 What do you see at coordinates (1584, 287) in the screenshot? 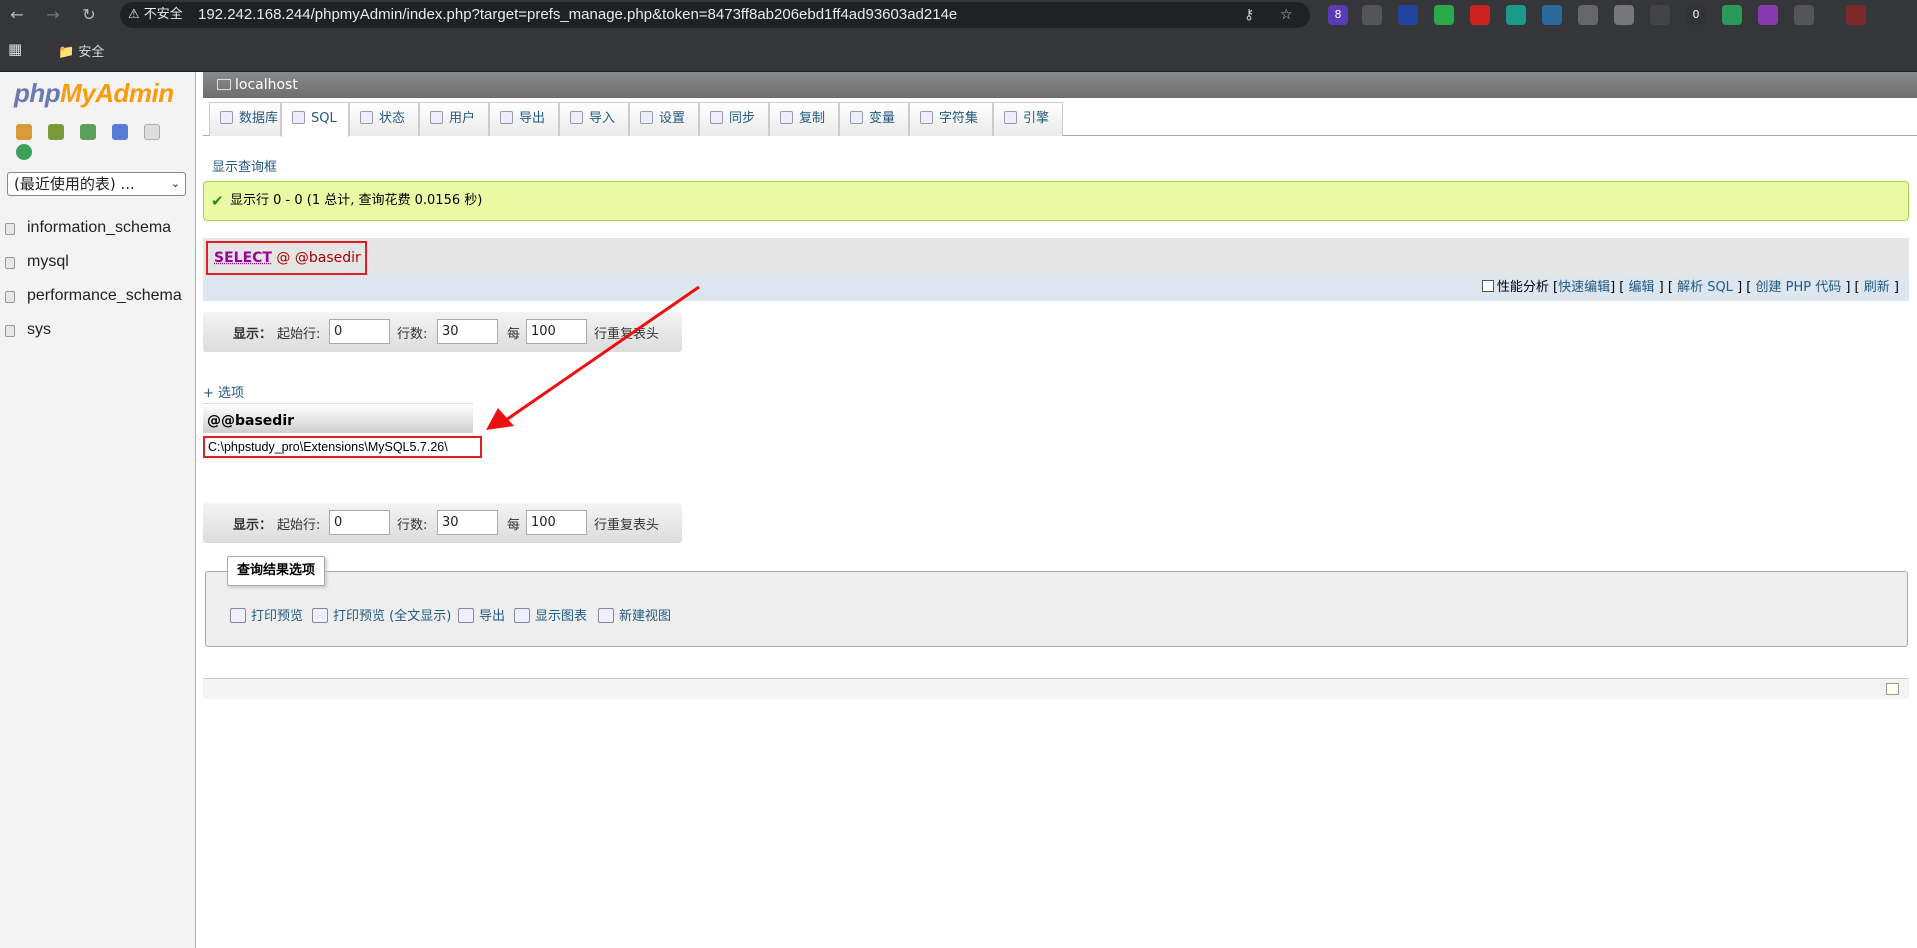
I see `inline-edit-link: 快速编辑` at bounding box center [1584, 287].